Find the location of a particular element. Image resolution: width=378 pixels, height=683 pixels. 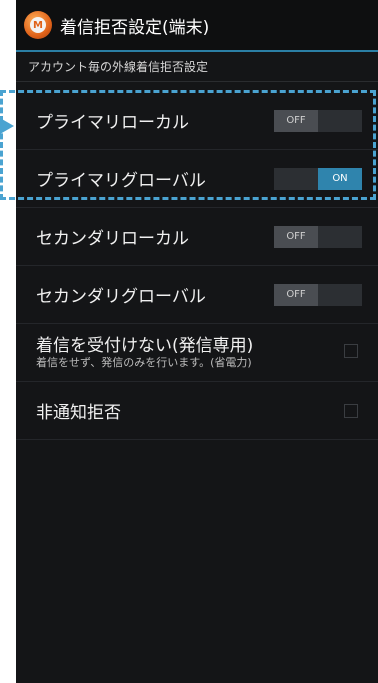

setting-secondary-global: セカンダリグローバル OFF is located at coordinates (197, 295).